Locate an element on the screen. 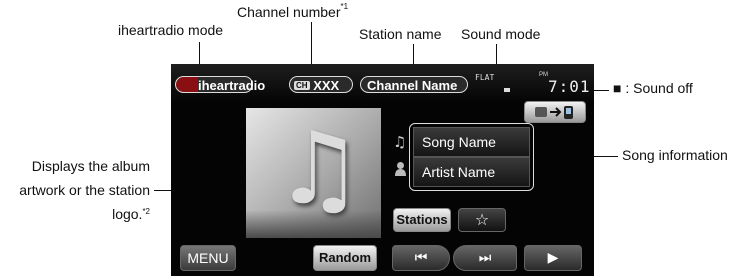  music-note-artwork-icon: ♫ is located at coordinates (319, 168).